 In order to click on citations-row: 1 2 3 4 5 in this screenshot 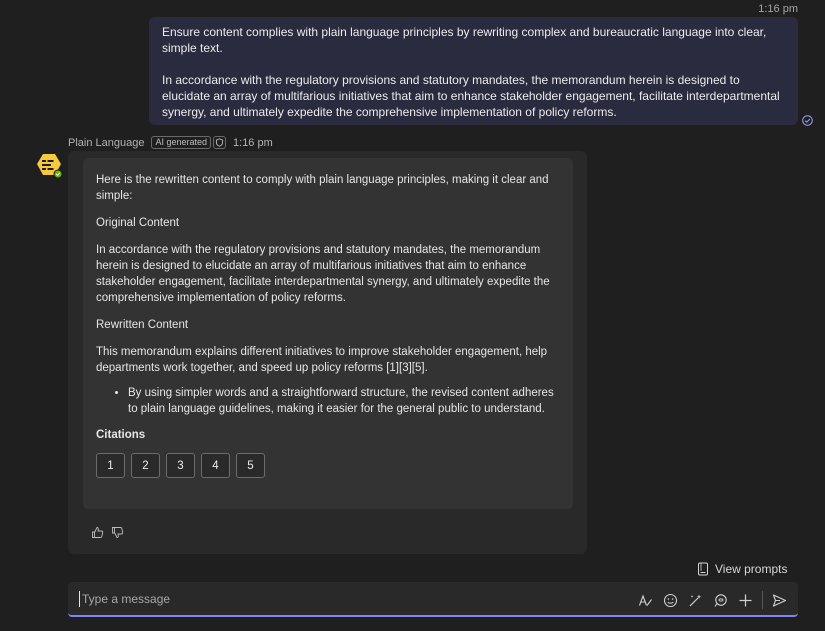, I will do `click(328, 465)`.